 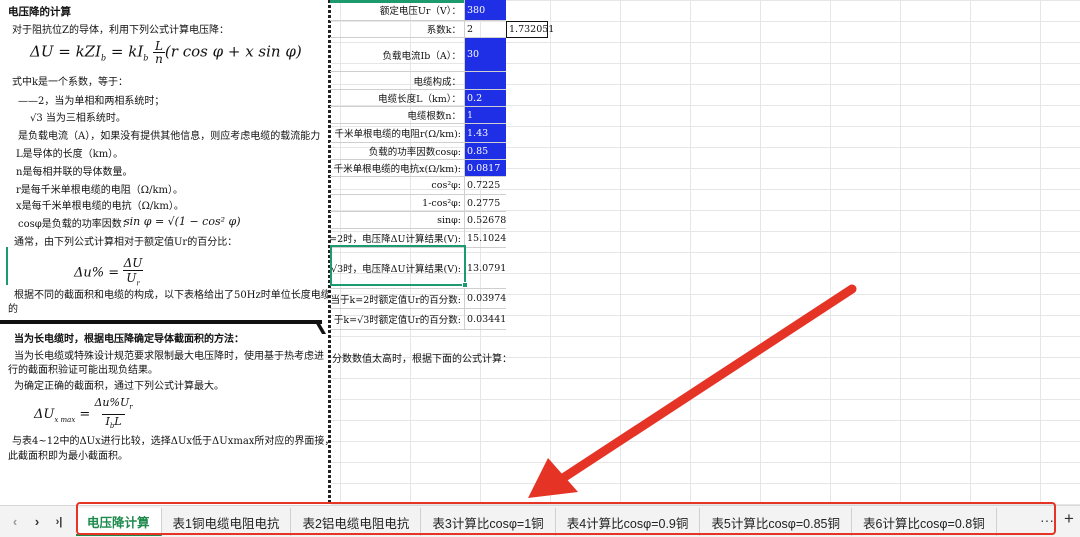 What do you see at coordinates (628, 522) in the screenshot?
I see `sheet-tab: 表4计算比cosφ=0.9铜` at bounding box center [628, 522].